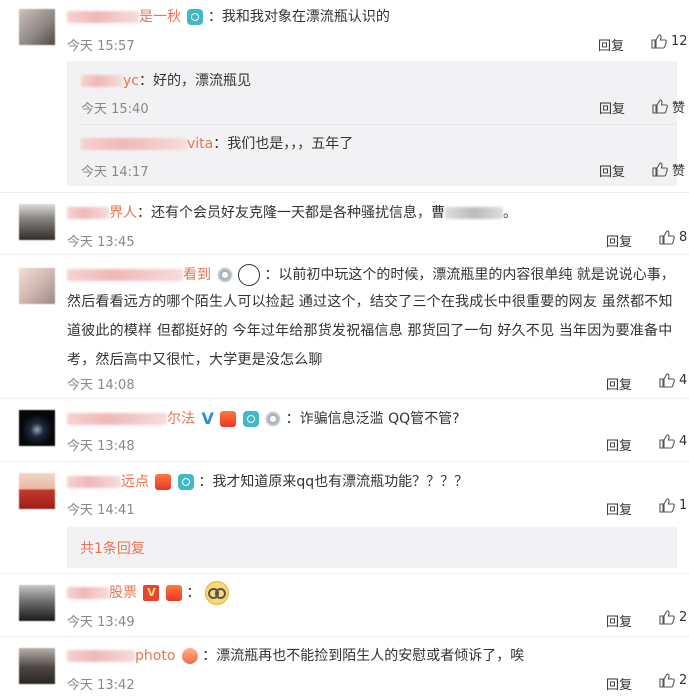 Image resolution: width=689 pixels, height=698 pixels. I want to click on like-count: 1, so click(683, 505).